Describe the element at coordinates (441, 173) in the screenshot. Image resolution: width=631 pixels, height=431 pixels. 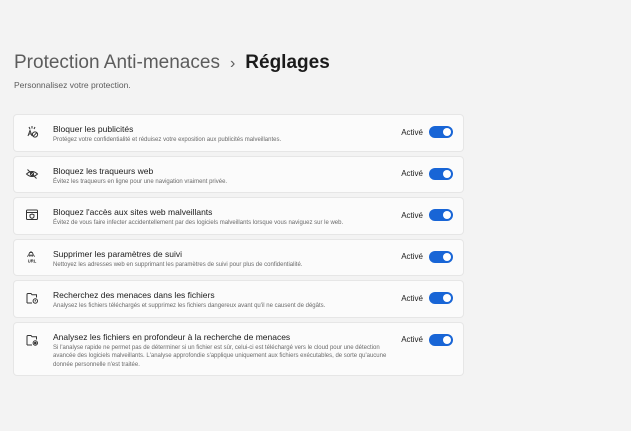
I see `block-trackers-toggle` at that location.